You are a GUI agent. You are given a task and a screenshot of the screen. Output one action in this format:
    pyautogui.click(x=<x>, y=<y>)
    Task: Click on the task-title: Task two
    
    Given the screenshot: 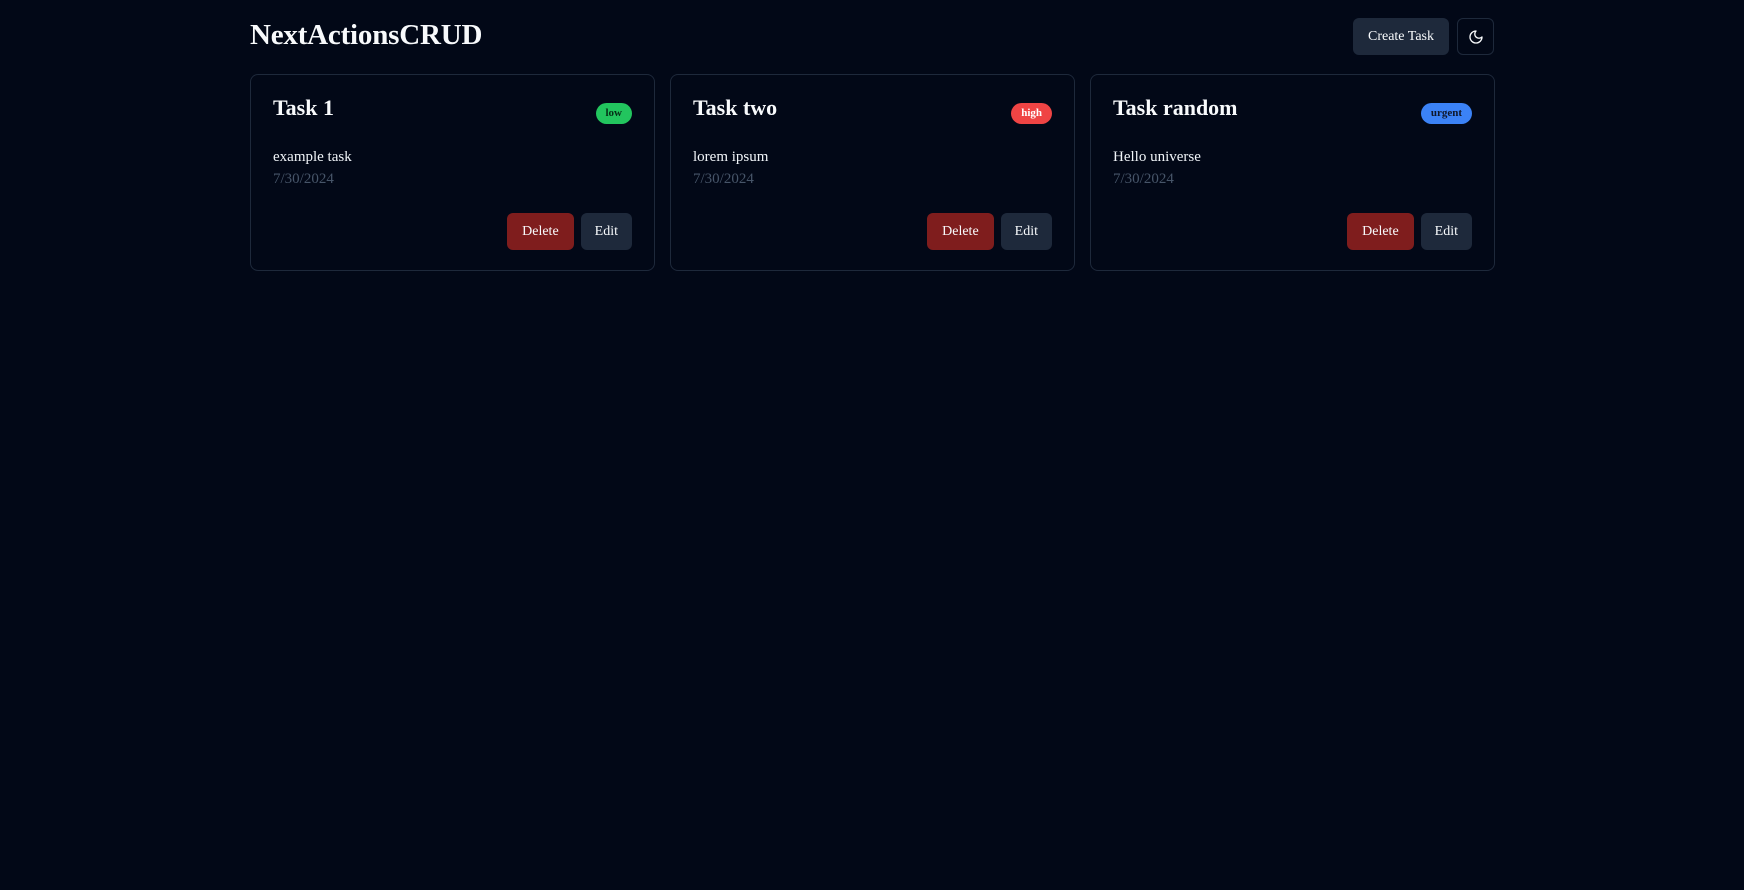 What is the action you would take?
    pyautogui.click(x=735, y=107)
    